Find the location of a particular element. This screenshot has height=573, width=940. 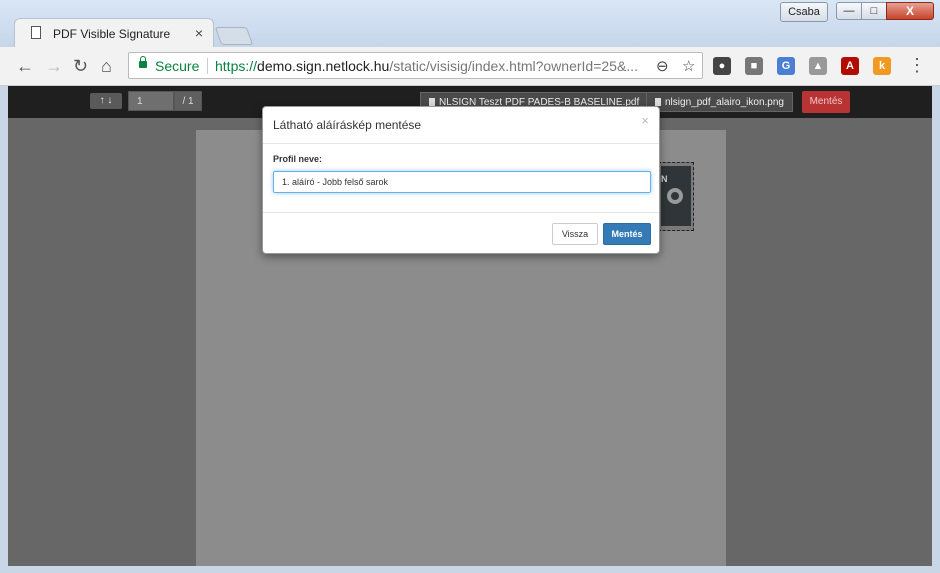

acrobat-icon: A is located at coordinates (850, 66).